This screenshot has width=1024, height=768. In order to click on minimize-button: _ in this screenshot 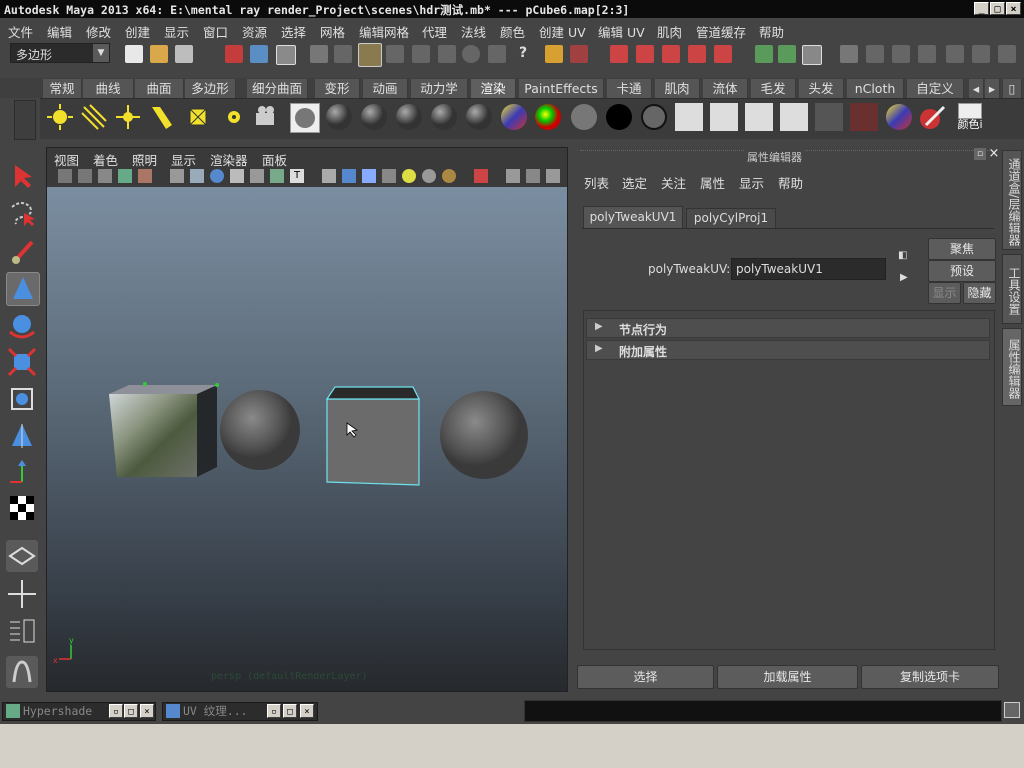, I will do `click(981, 8)`.